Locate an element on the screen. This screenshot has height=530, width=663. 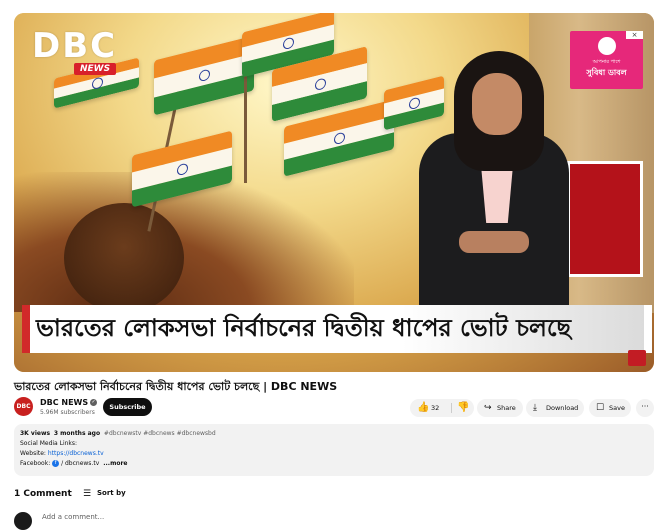
ad-text-main: সুবিধা ডাবল is located at coordinates (606, 72).